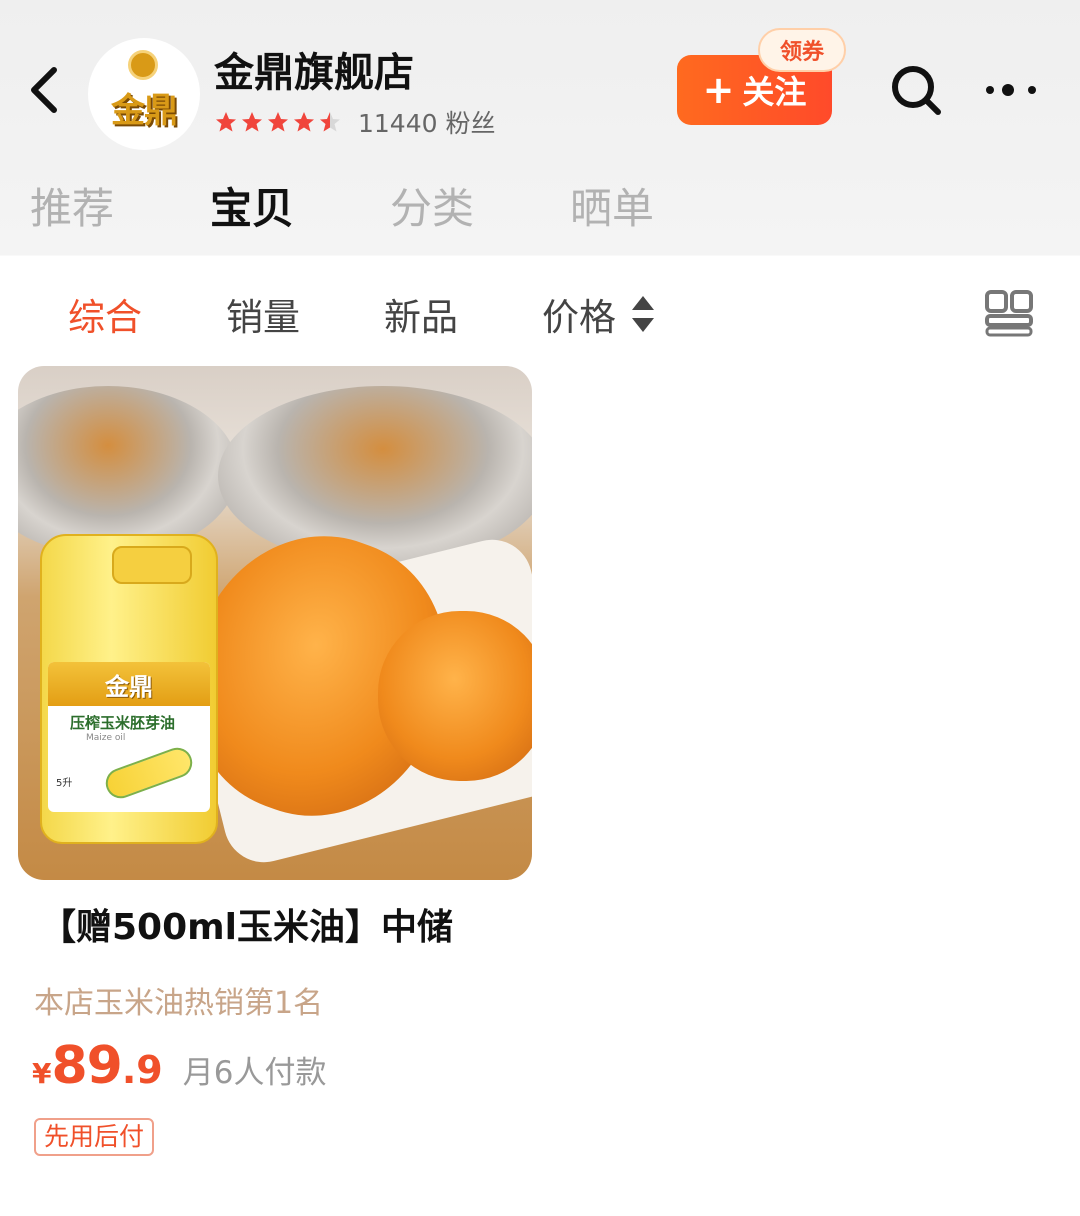 The height and width of the screenshot is (1216, 1080). I want to click on coupon-badge: 领券, so click(802, 50).